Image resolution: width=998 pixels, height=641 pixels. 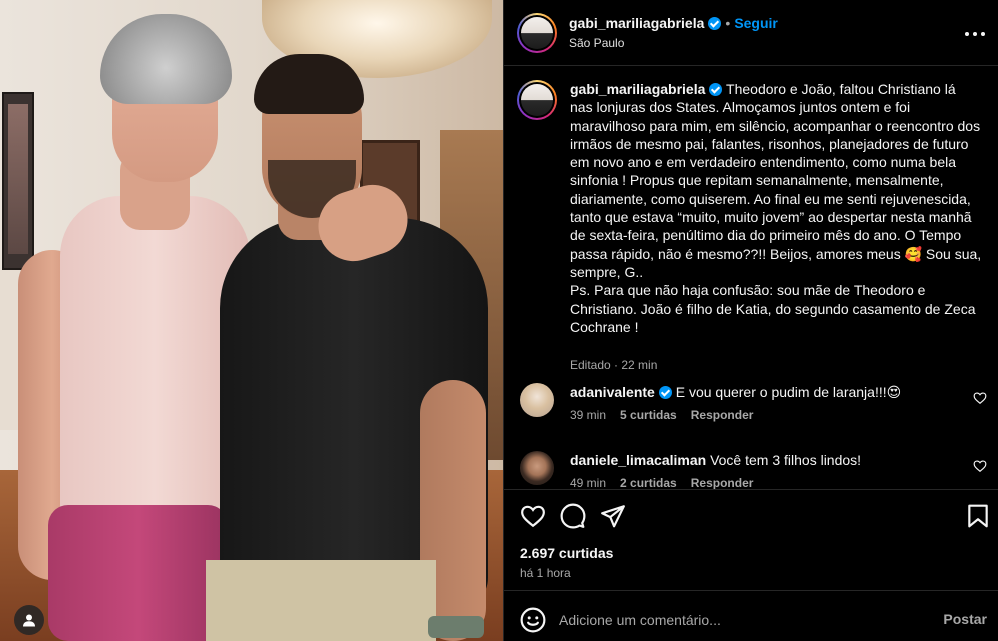 I want to click on commenter-username: daniele_limacaliman, so click(x=638, y=460).